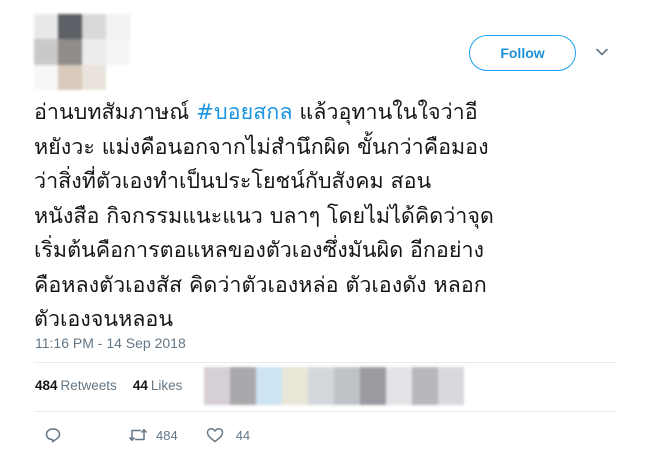  I want to click on retweets-stat: 484 Retweets, so click(76, 385).